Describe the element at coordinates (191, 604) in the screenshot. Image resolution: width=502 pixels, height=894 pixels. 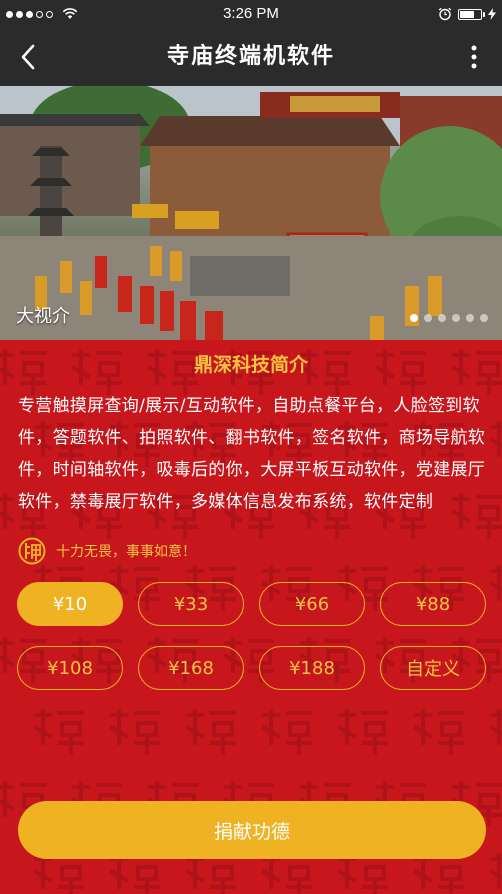
I see `amount-option-button: ¥33` at that location.